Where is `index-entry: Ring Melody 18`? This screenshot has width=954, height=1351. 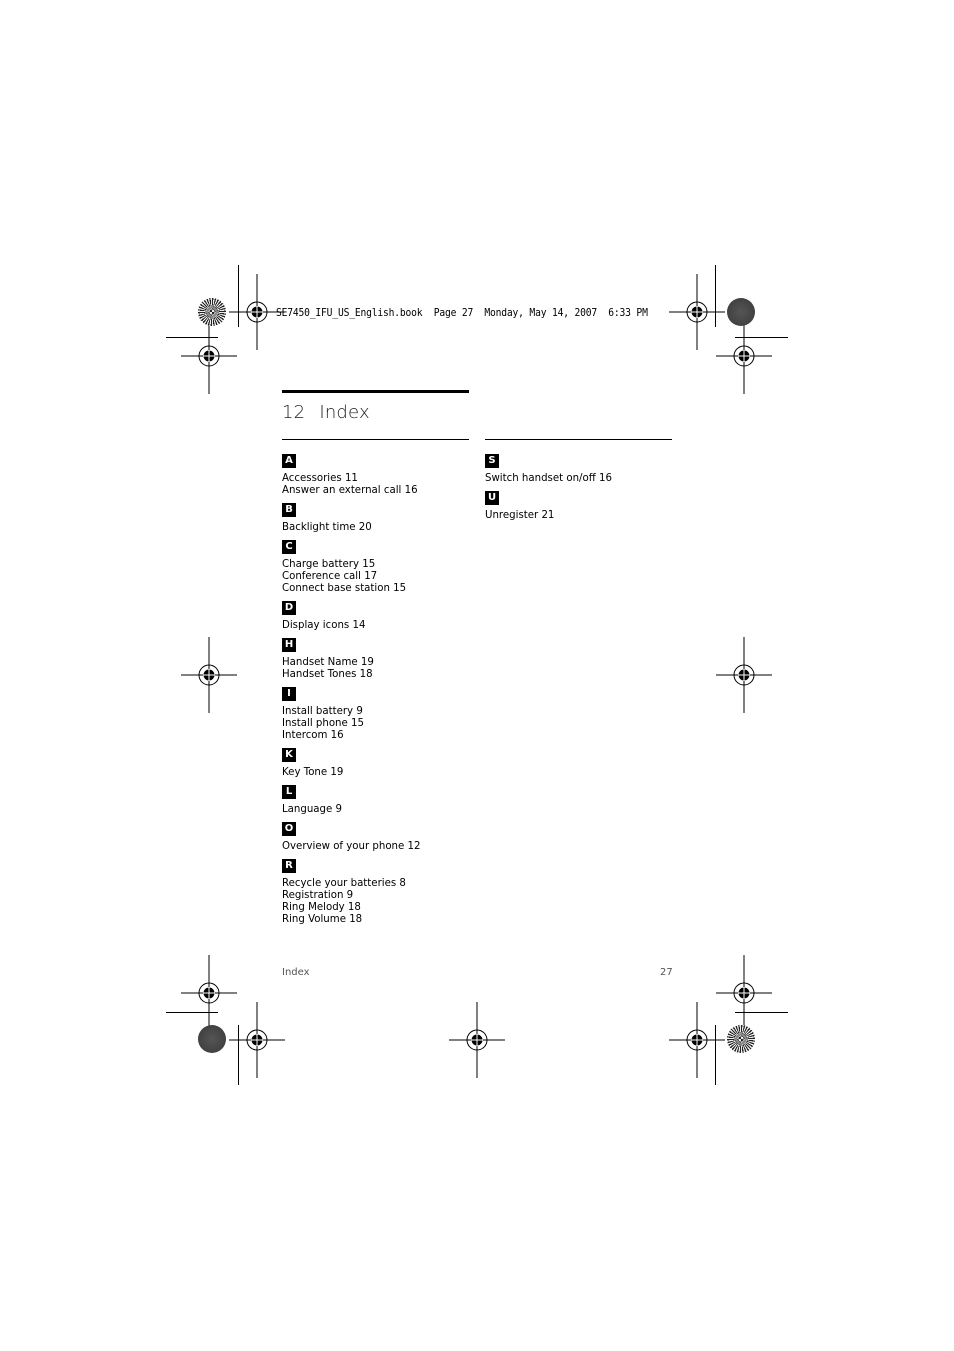
index-entry: Ring Melody 18 is located at coordinates (321, 907).